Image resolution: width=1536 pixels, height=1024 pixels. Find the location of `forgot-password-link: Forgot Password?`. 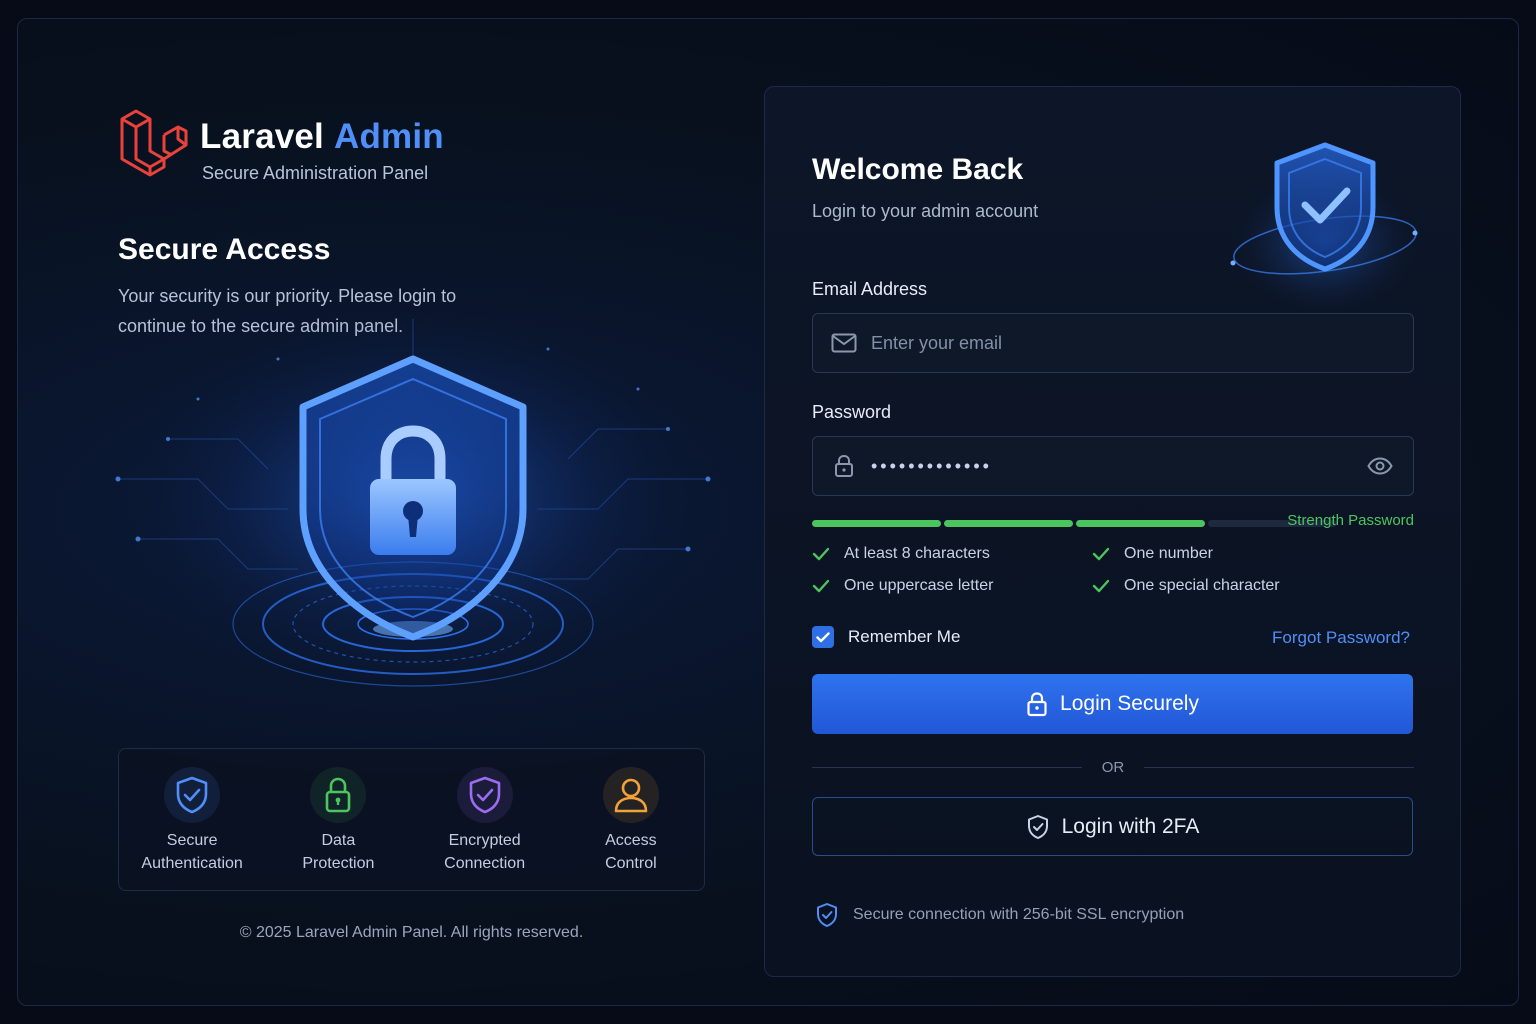

forgot-password-link: Forgot Password? is located at coordinates (1341, 638).